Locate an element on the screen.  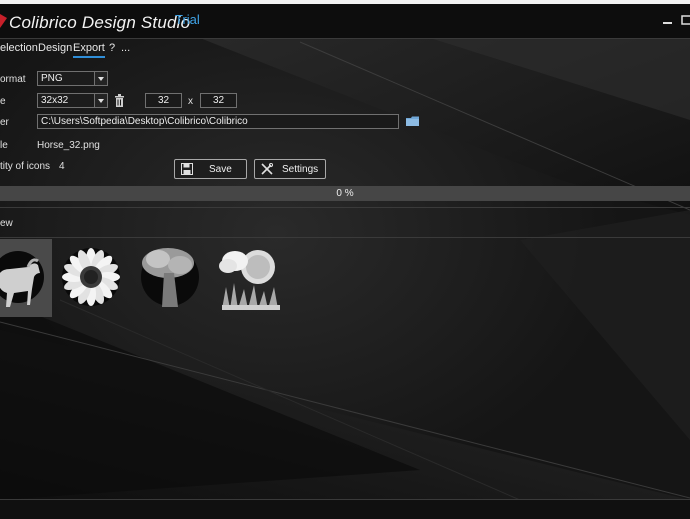
app-logo-icon is located at coordinates (3, 21).